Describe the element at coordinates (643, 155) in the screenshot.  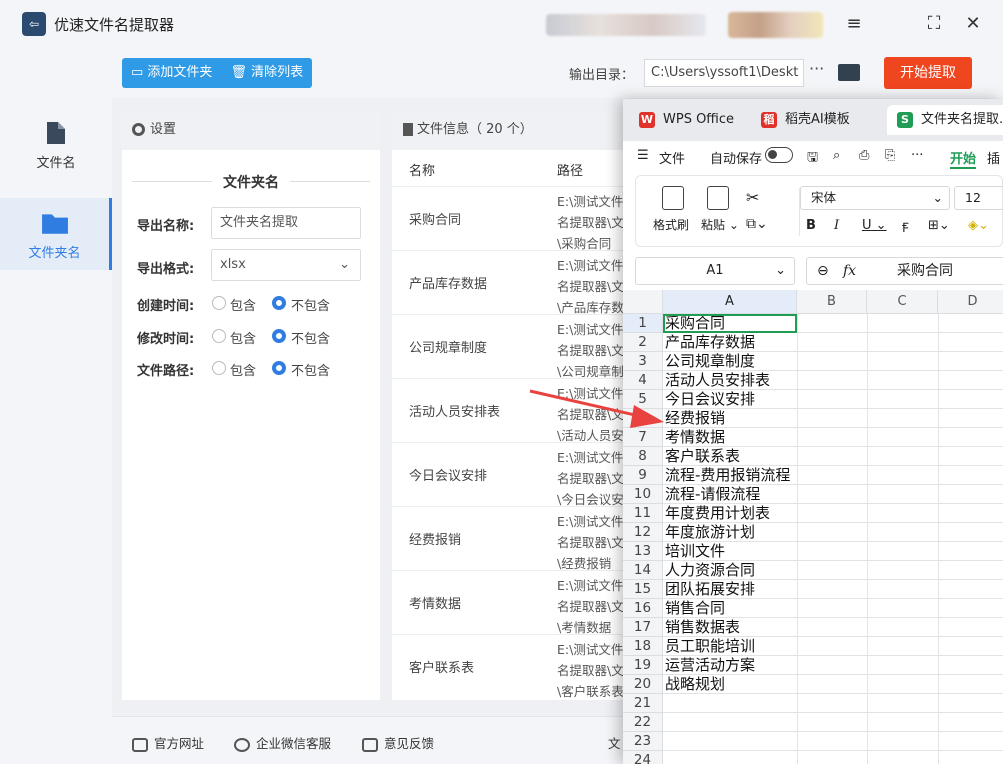
I see `hamburger-icon: ☰` at that location.